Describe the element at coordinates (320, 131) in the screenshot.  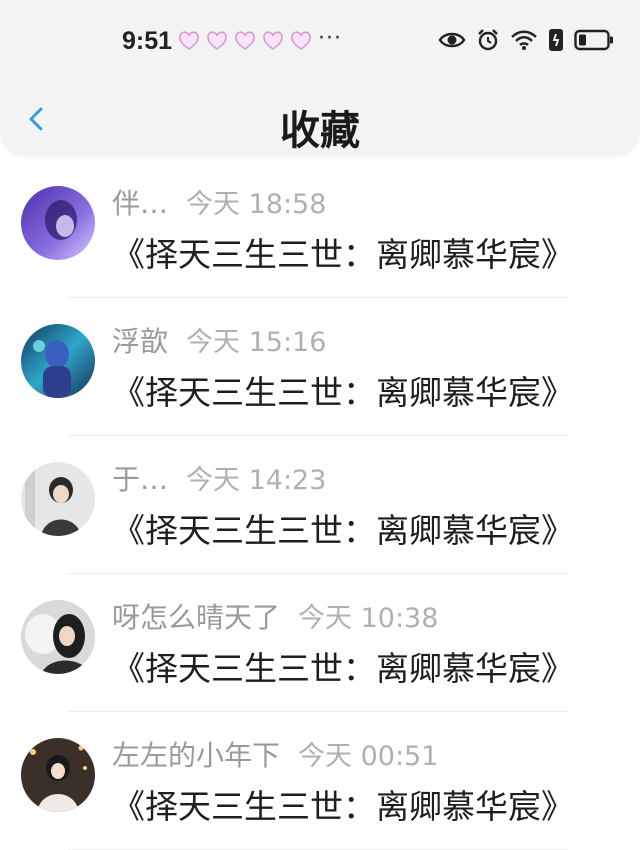
I see `page-title: 收藏` at that location.